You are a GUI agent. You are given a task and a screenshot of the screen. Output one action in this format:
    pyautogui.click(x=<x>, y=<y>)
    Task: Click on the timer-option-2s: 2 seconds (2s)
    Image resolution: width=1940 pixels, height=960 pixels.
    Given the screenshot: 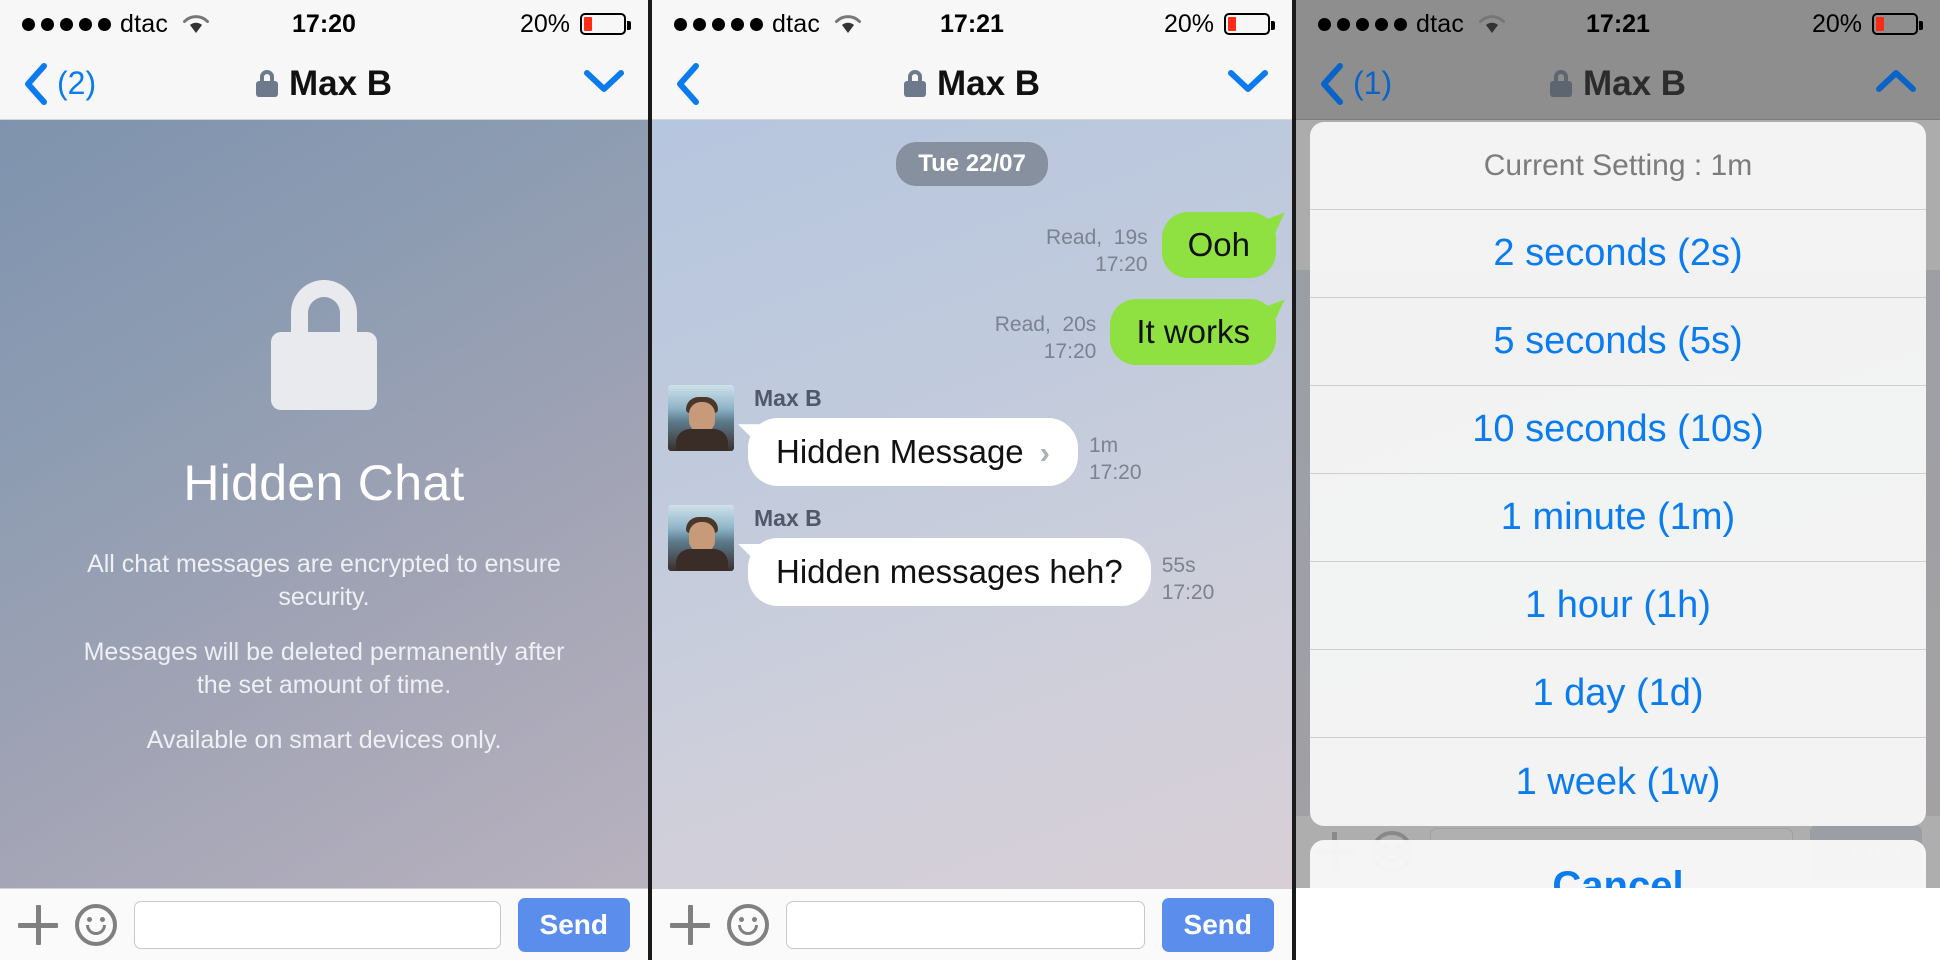 What is the action you would take?
    pyautogui.click(x=1618, y=254)
    